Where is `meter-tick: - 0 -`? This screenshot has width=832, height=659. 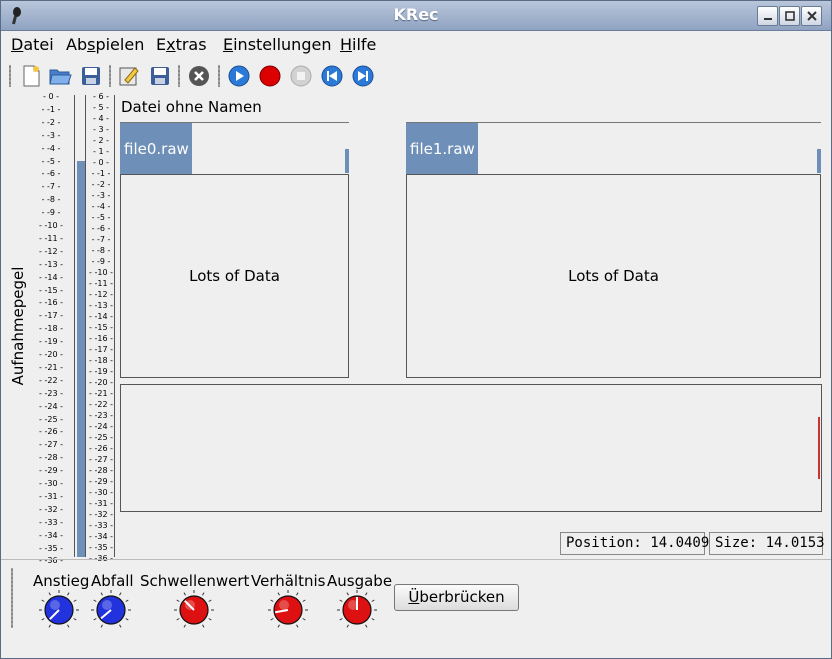
meter-tick: - 0 - is located at coordinates (101, 162).